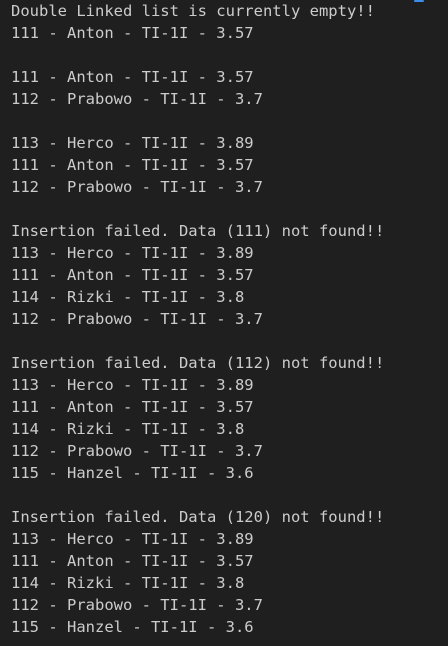 The height and width of the screenshot is (646, 448). I want to click on terminal-line: Insertion failed. Data (112) not found!!, so click(198, 363).